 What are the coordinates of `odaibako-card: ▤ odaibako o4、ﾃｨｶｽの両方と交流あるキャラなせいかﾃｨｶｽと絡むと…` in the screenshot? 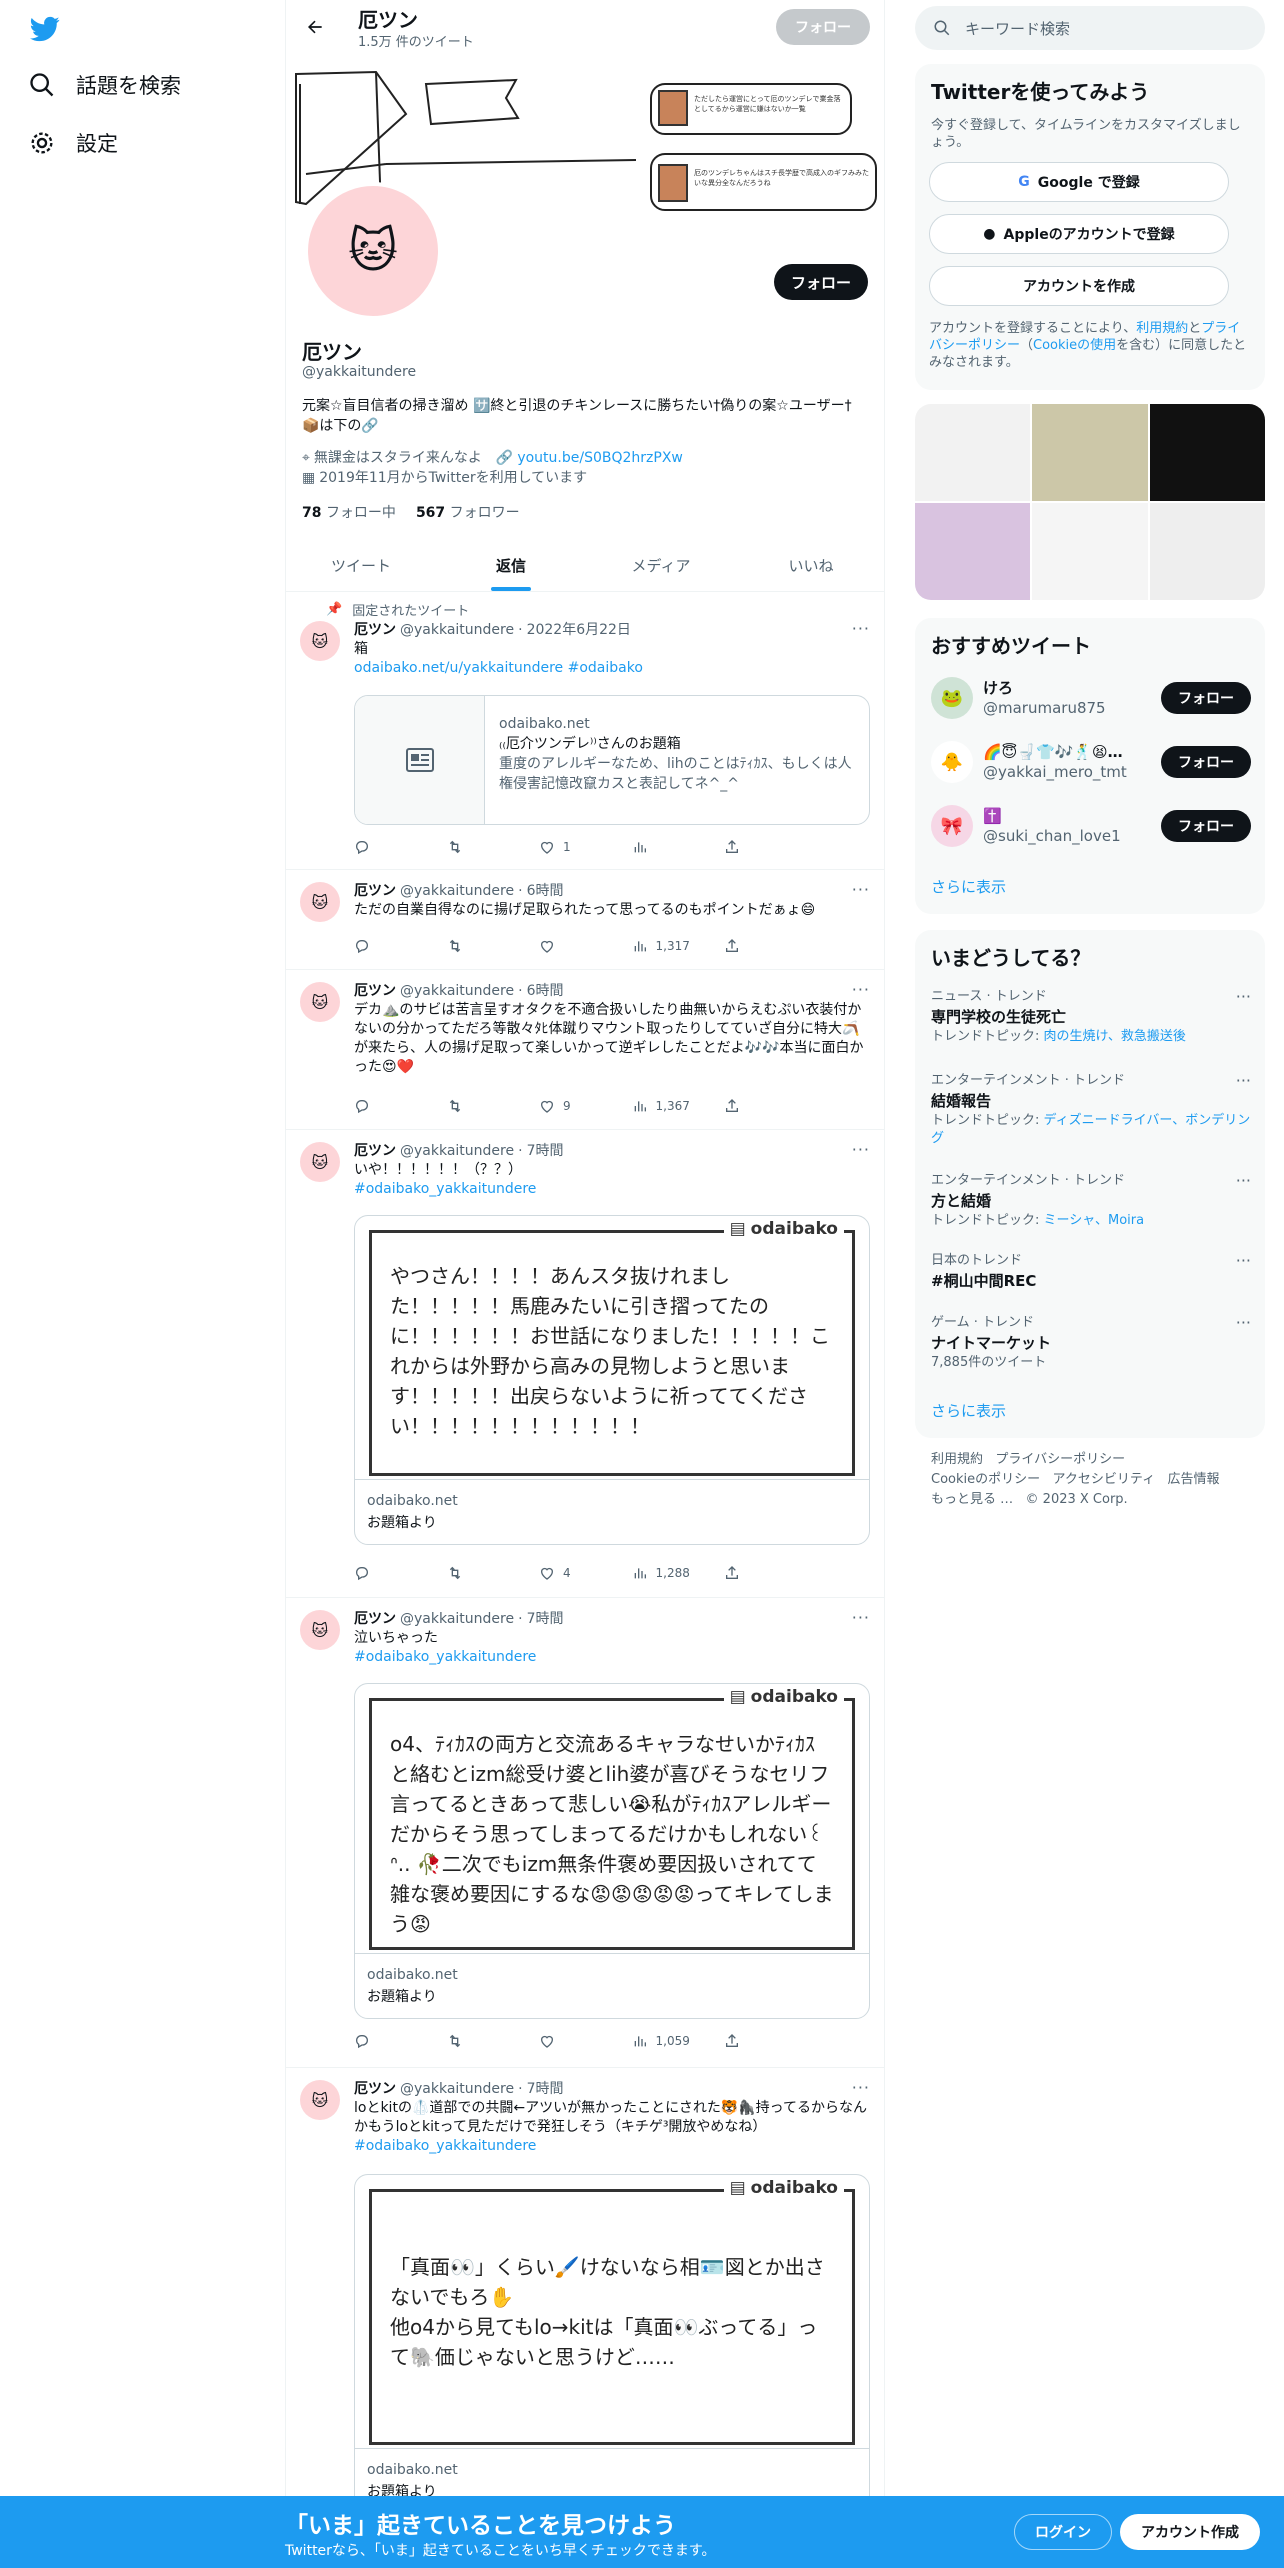 It's located at (612, 1851).